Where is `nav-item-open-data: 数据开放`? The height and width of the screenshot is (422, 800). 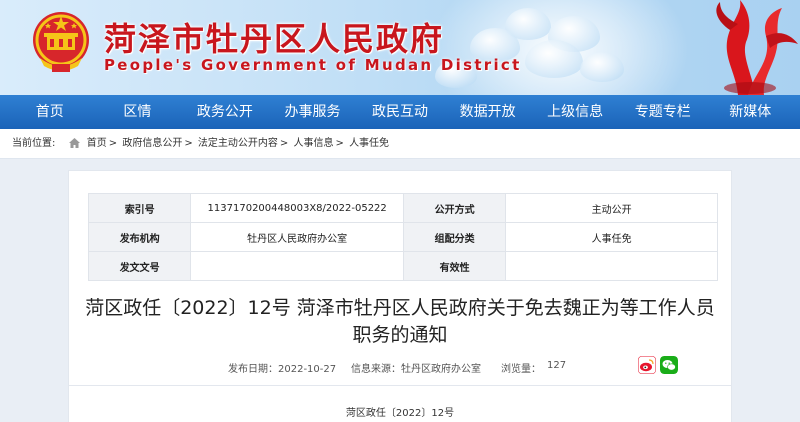
nav-item-open-data: 数据开放 is located at coordinates (488, 112).